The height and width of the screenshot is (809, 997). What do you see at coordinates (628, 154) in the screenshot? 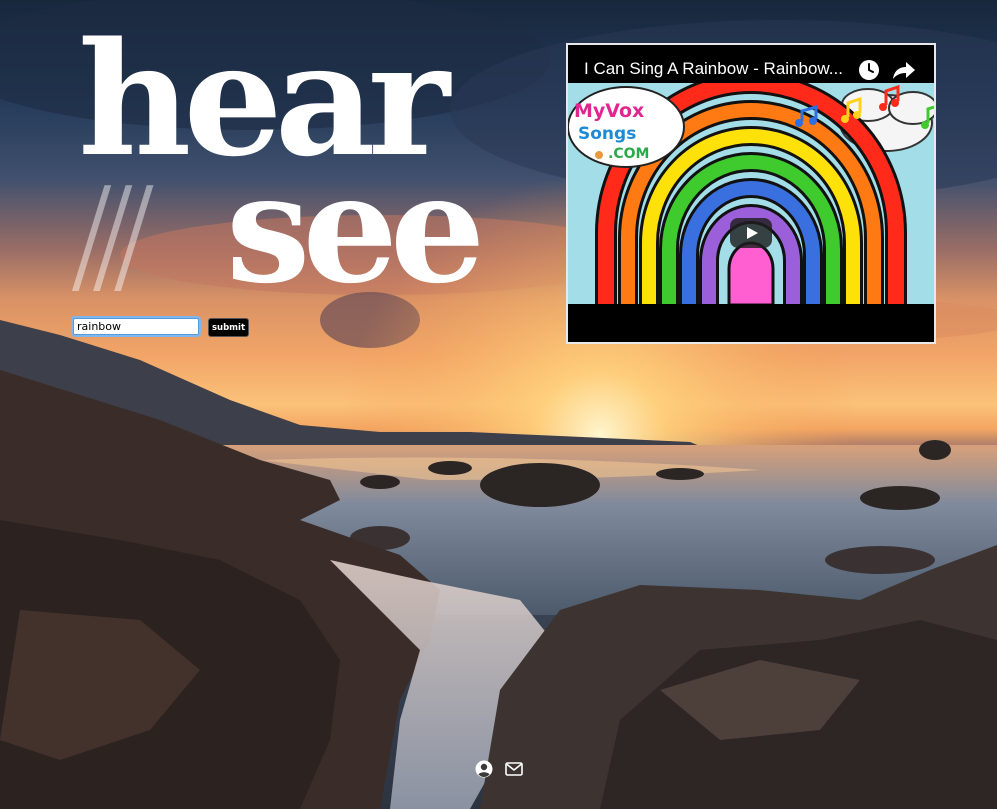
I see `logo-text-com: .COM` at bounding box center [628, 154].